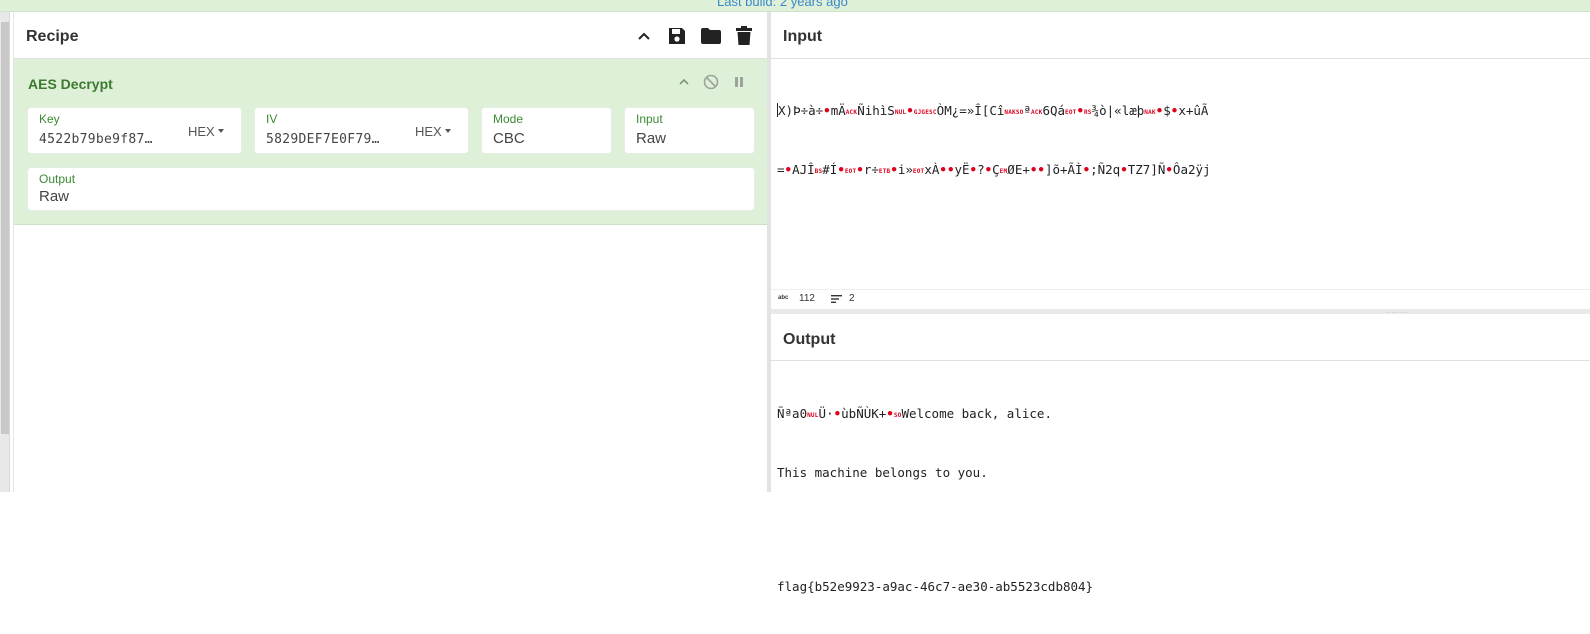  Describe the element at coordinates (1180, 299) in the screenshot. I see `input-status-bar: abc 112 2` at that location.